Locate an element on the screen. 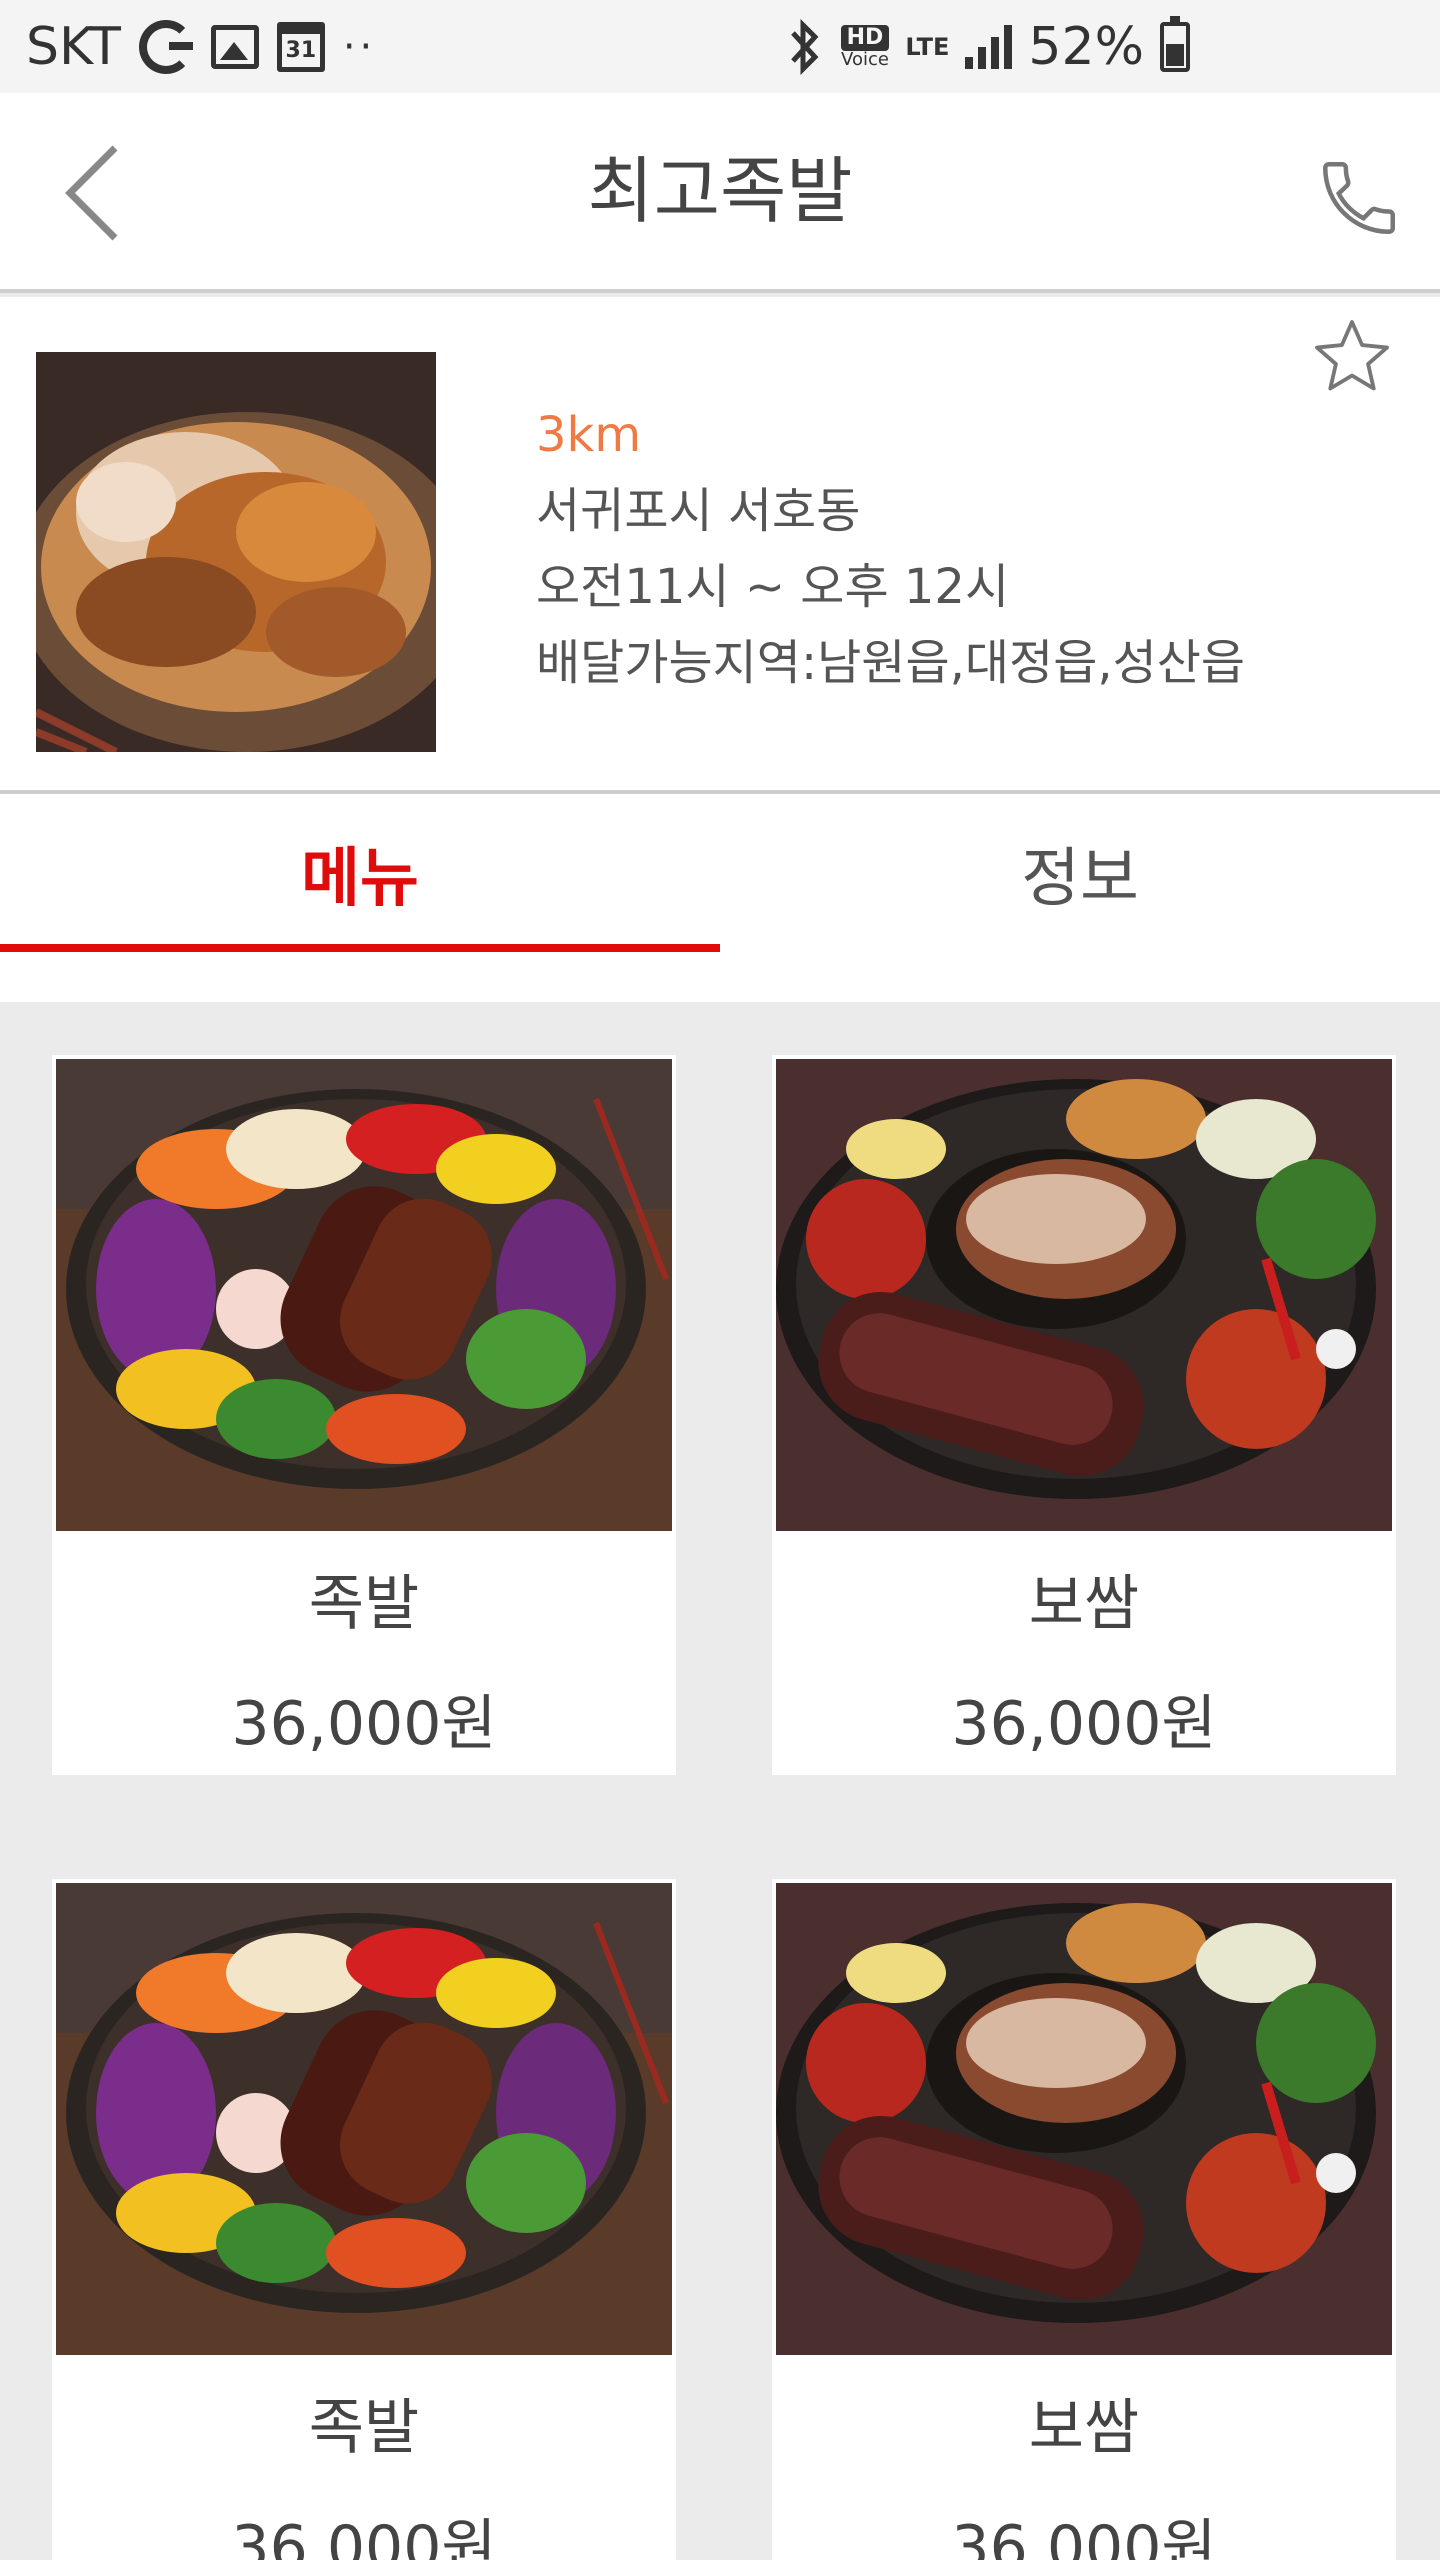 This screenshot has height=2560, width=1440. more-notifications-icon: ·· is located at coordinates (359, 46).